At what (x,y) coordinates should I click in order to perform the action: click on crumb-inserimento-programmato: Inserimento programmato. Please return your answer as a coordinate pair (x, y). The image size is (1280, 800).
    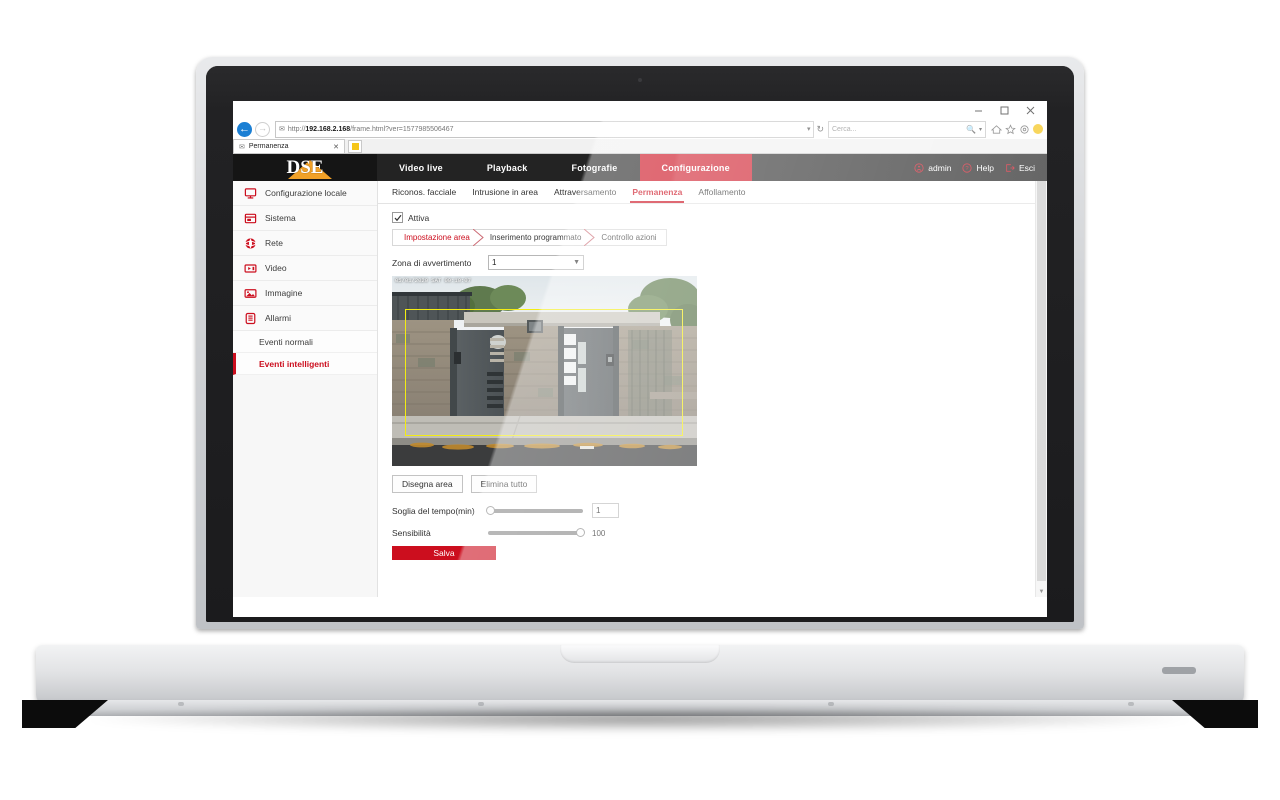
    Looking at the image, I should click on (537, 237).